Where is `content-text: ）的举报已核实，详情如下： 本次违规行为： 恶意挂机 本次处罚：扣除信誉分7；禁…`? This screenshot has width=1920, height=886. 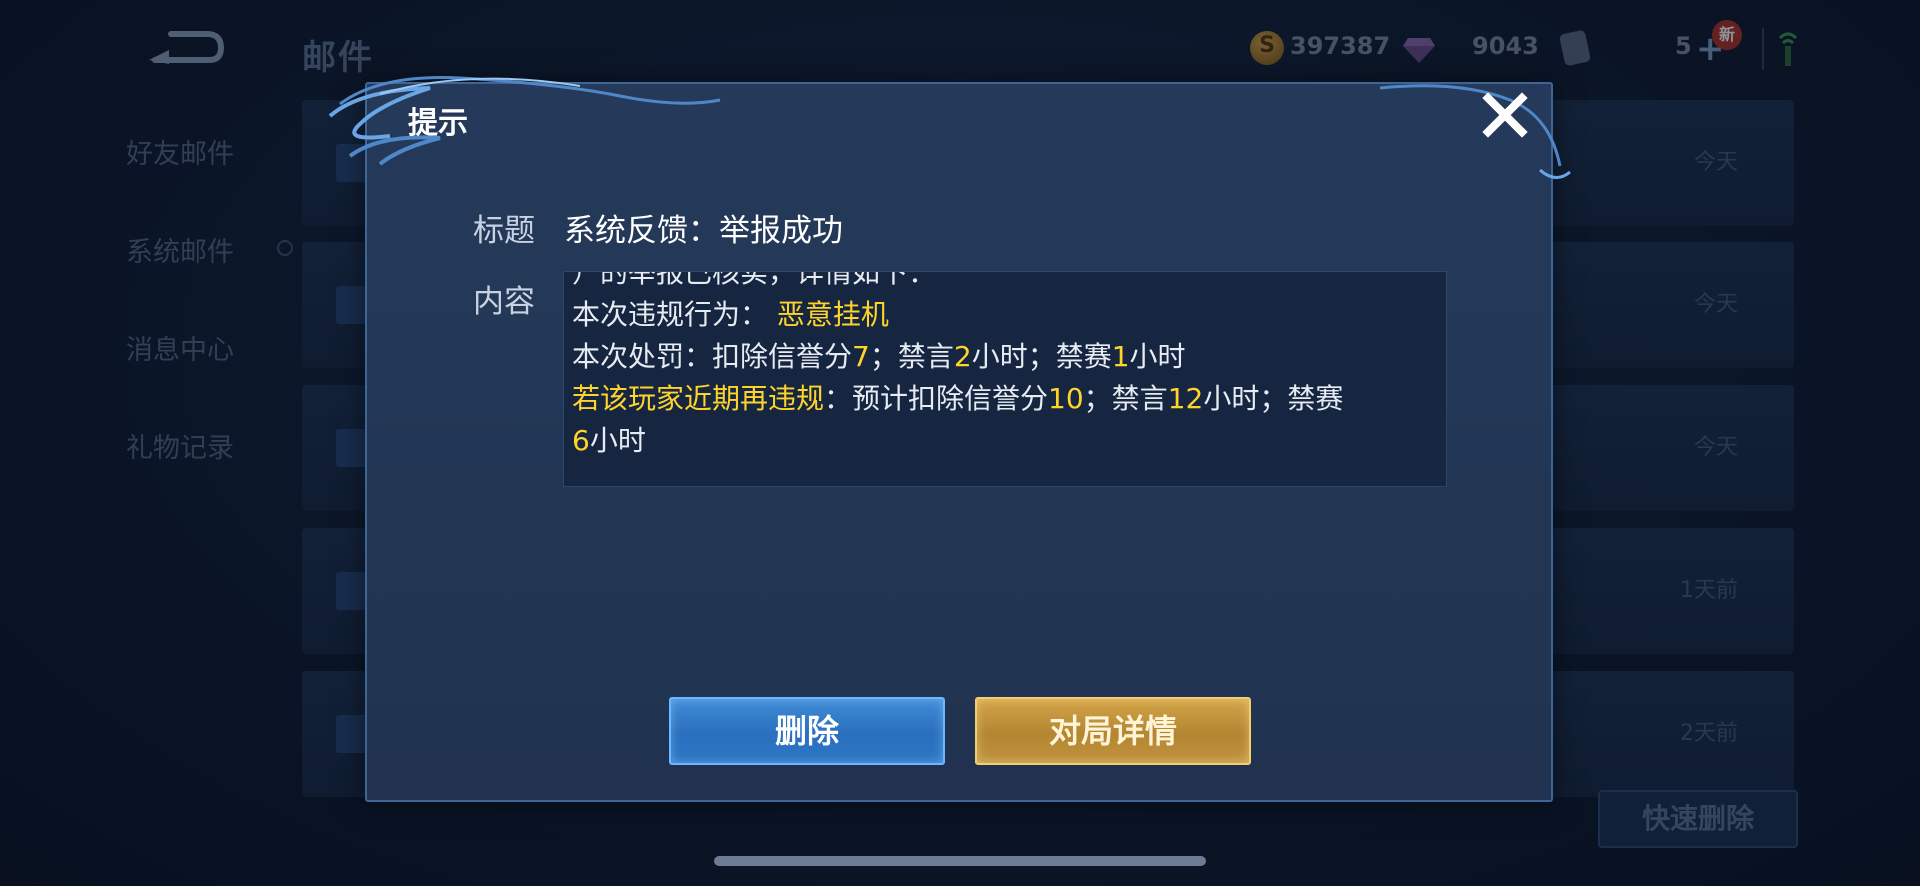
content-text: ）的举报已核实，详情如下： 本次违规行为： 恶意挂机 本次处罚：扣除信誉分7；禁… is located at coordinates (1007, 366).